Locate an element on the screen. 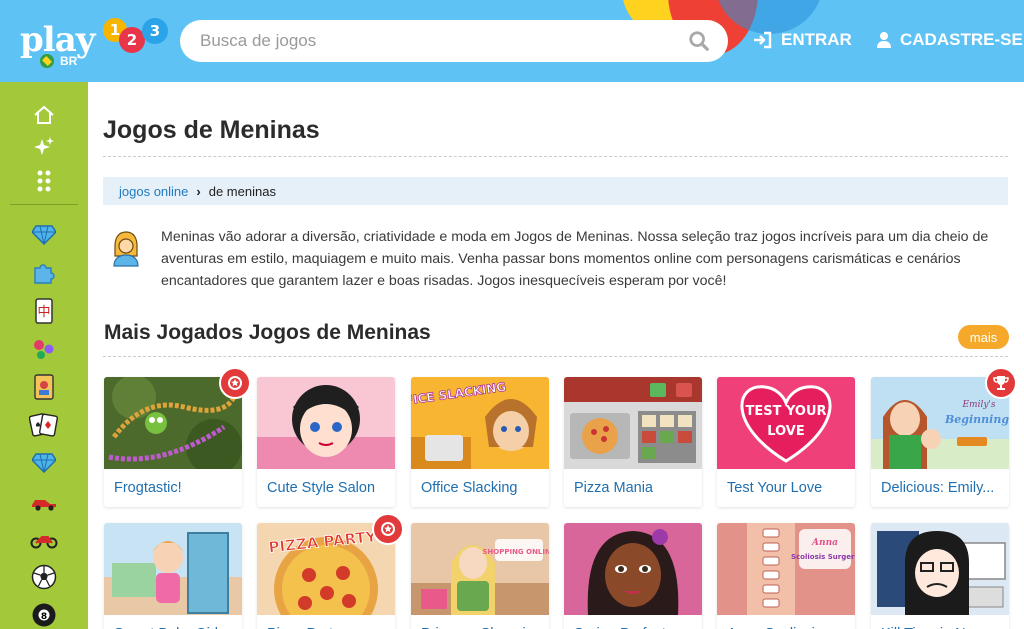 The width and height of the screenshot is (1024, 629). top-header: play 1 2 3 BR ENTRAR CADASTRE-SE is located at coordinates (512, 41).